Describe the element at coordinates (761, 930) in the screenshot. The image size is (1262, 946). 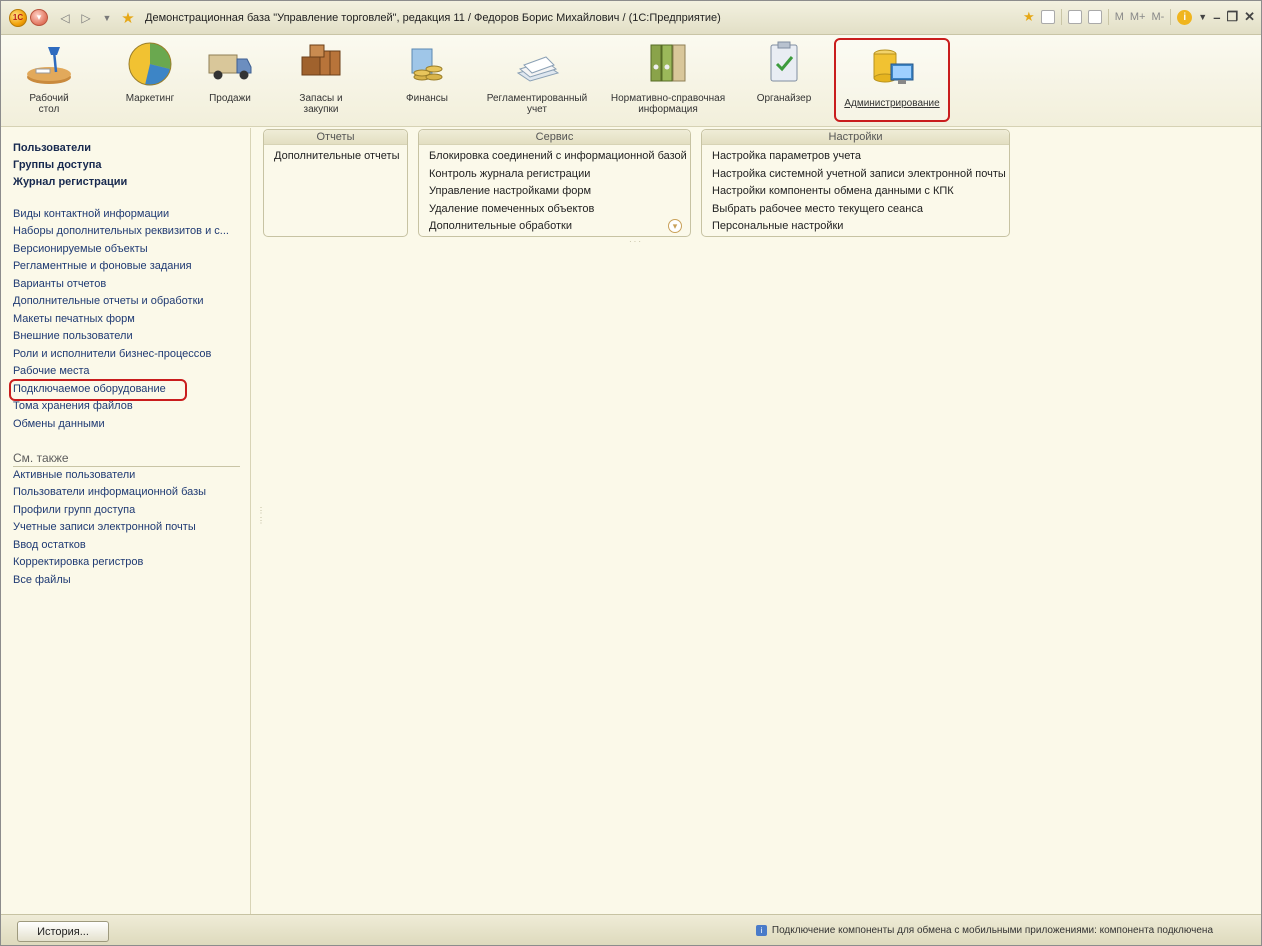
I see `status-info-icon: i` at that location.